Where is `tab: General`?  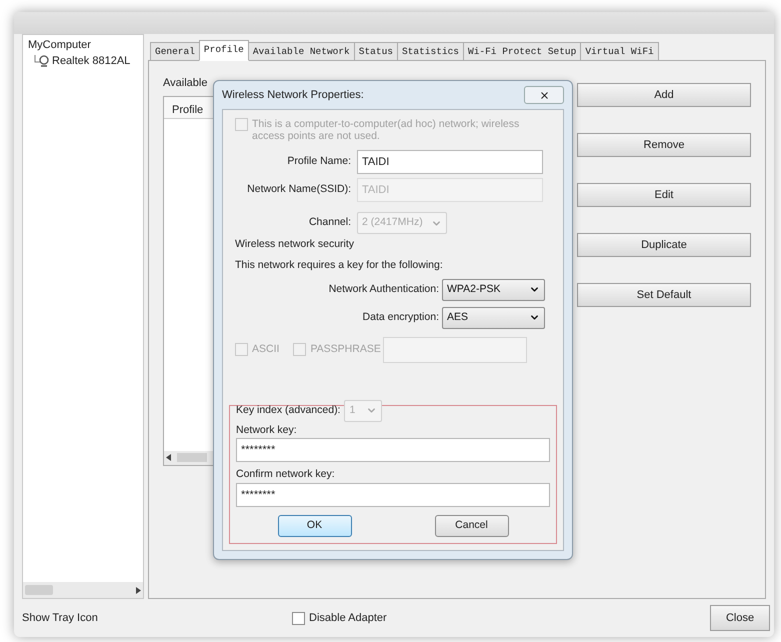 tab: General is located at coordinates (175, 51).